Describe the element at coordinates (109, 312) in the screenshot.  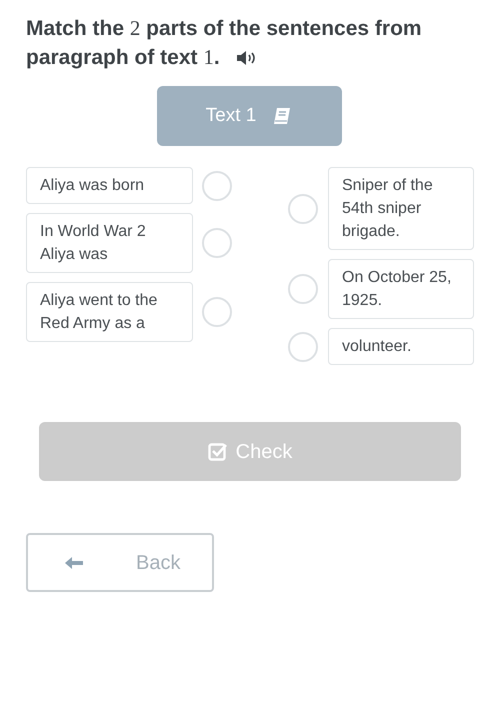
I see `sentence-card: Aliya went to the Red Army as a` at that location.